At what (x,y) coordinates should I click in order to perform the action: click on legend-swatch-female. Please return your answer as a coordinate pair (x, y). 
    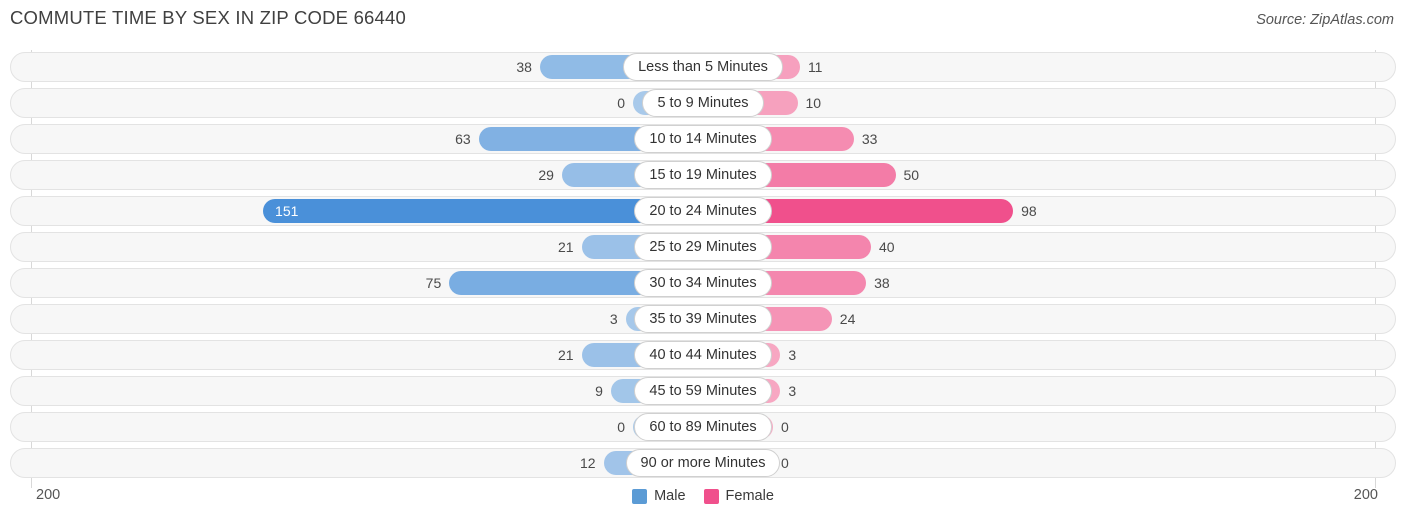
    Looking at the image, I should click on (711, 496).